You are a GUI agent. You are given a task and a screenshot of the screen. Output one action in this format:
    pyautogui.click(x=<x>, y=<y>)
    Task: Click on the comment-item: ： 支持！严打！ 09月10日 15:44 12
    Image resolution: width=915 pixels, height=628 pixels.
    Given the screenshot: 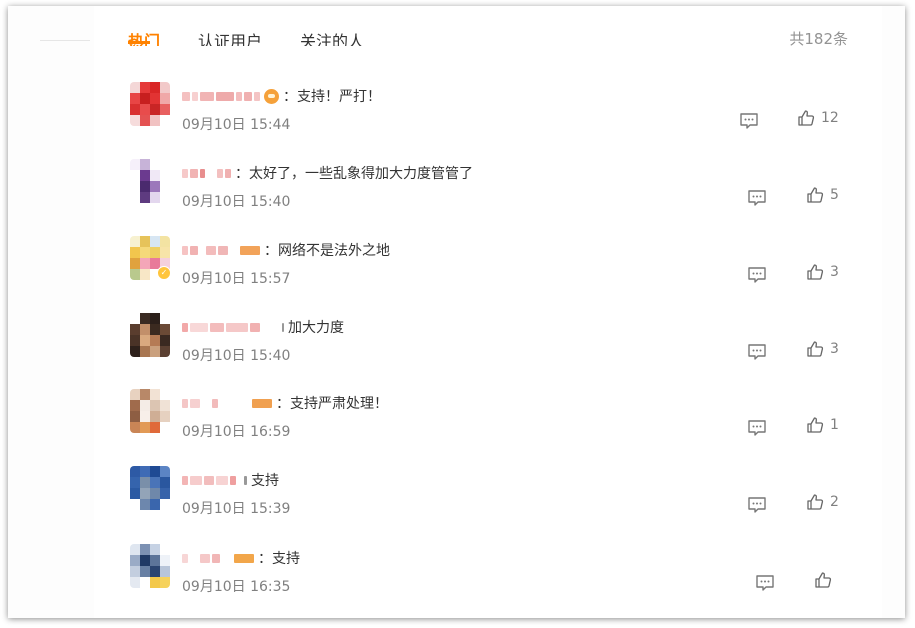 What is the action you would take?
    pyautogui.click(x=488, y=114)
    